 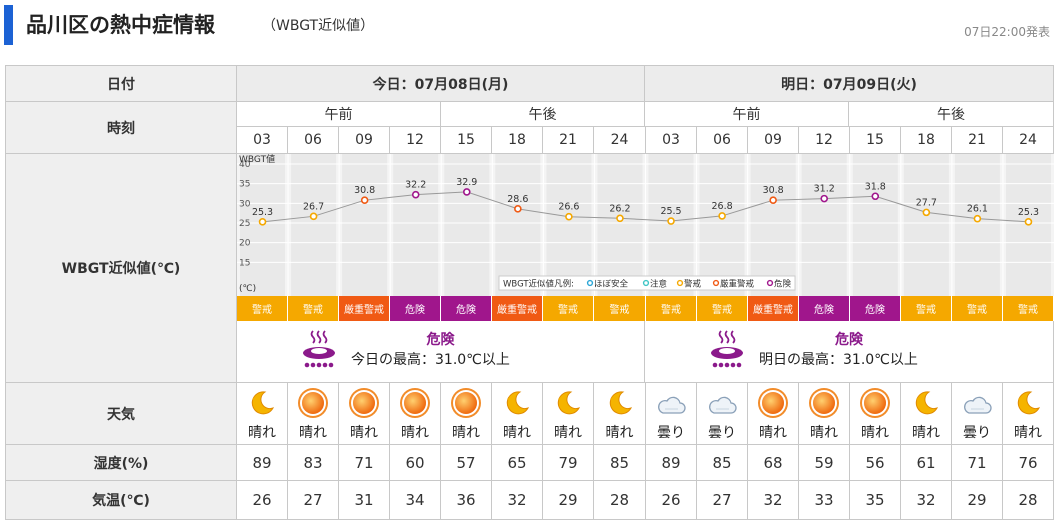 What do you see at coordinates (517, 308) in the screenshot?
I see `wbgt-level-cell: 厳重警戒` at bounding box center [517, 308].